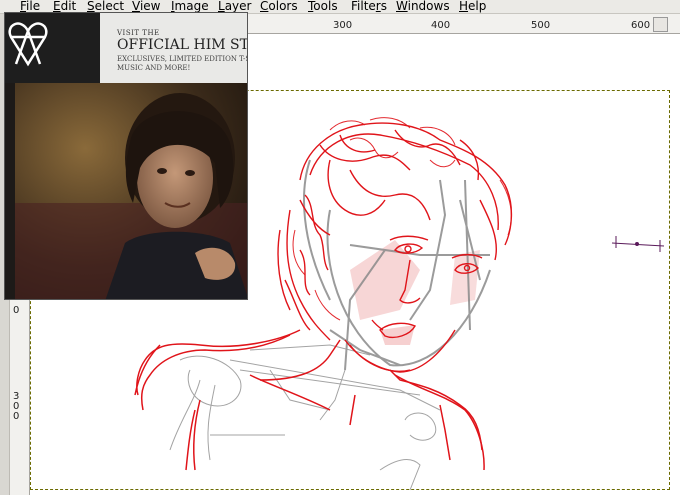 Image resolution: width=680 pixels, height=495 pixels. Describe the element at coordinates (279, 7) in the screenshot. I see `menu-colors: Colors` at that location.